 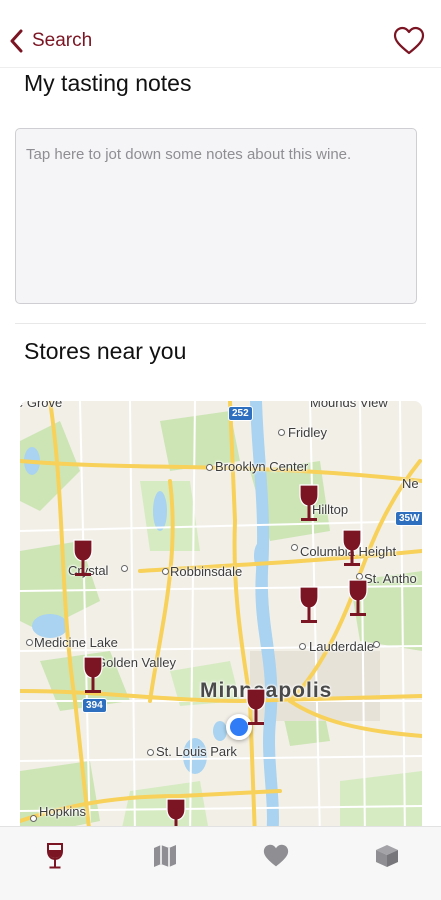 What do you see at coordinates (342, 646) in the screenshot?
I see `map-label-lauderdale: Lauderdale` at bounding box center [342, 646].